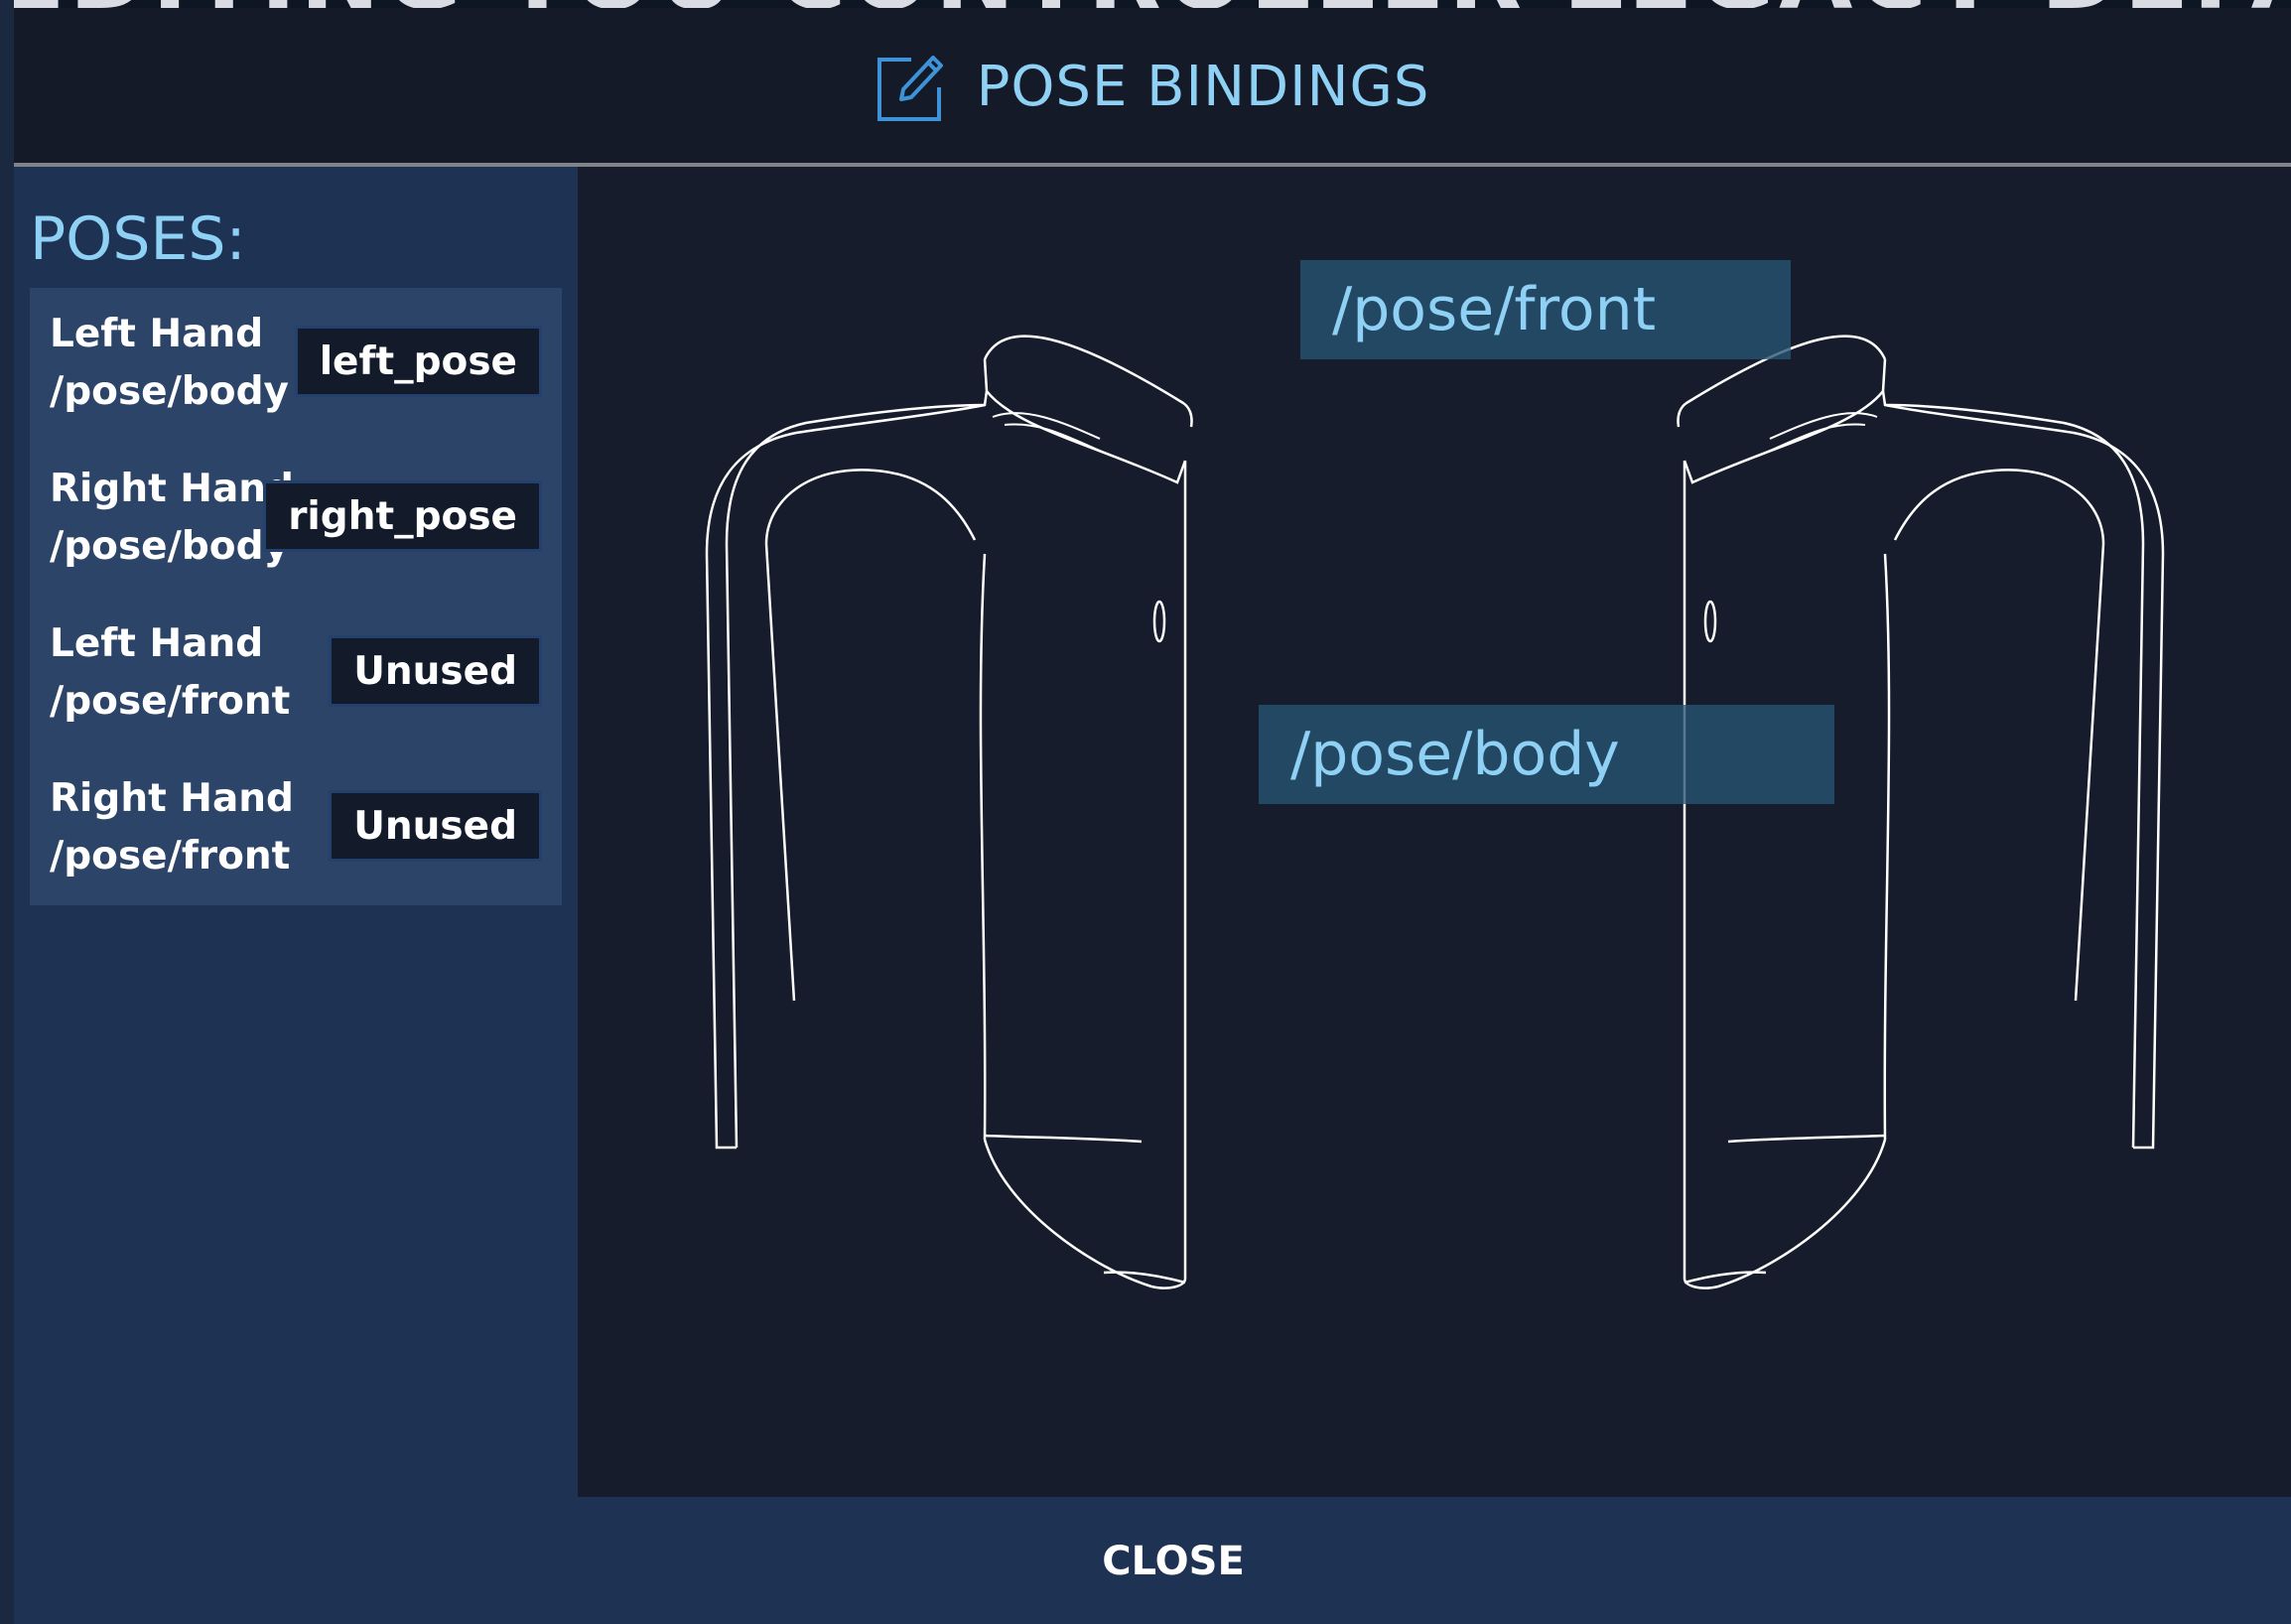 The height and width of the screenshot is (1624, 2291). I want to click on close-button: CLOSE, so click(1173, 1561).